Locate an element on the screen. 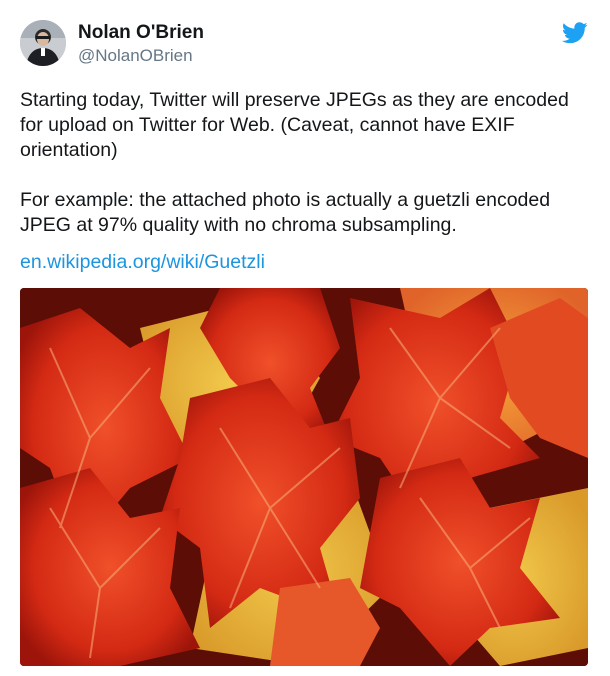 Image resolution: width=610 pixels, height=676 pixels. guetzli-wiki-link: en.wikipedia.org/wiki/Guetzli is located at coordinates (142, 262).